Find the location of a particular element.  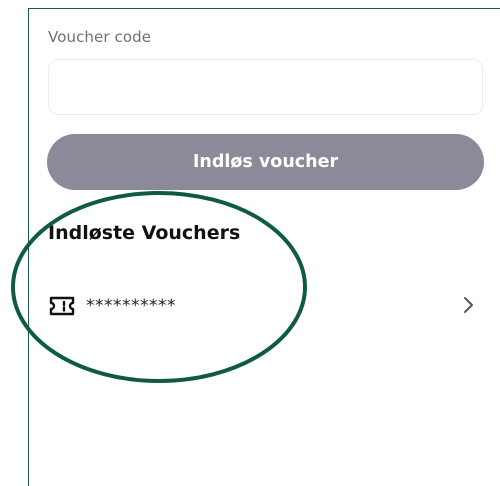

voucher-code-input is located at coordinates (265, 87).